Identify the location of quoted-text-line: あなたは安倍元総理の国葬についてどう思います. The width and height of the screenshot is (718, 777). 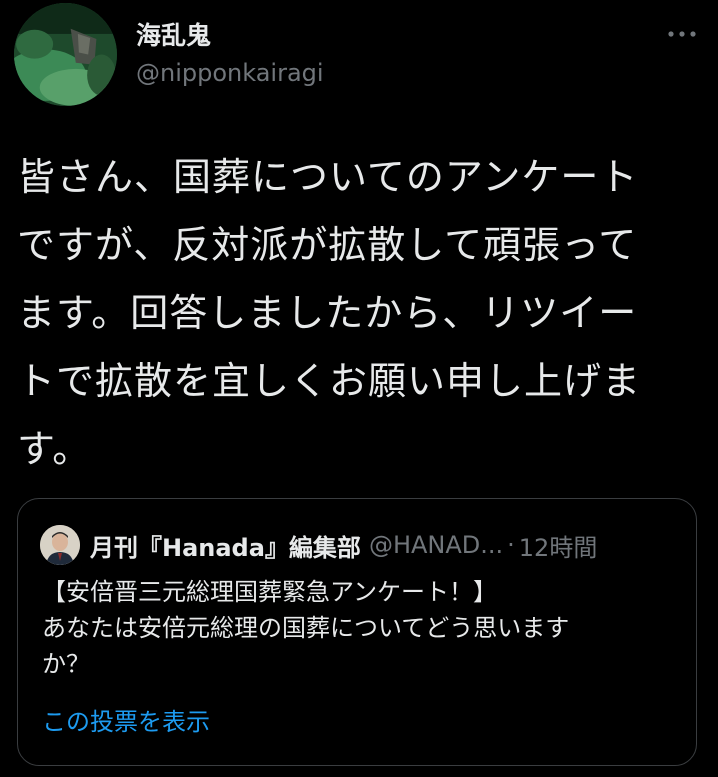
(306, 628).